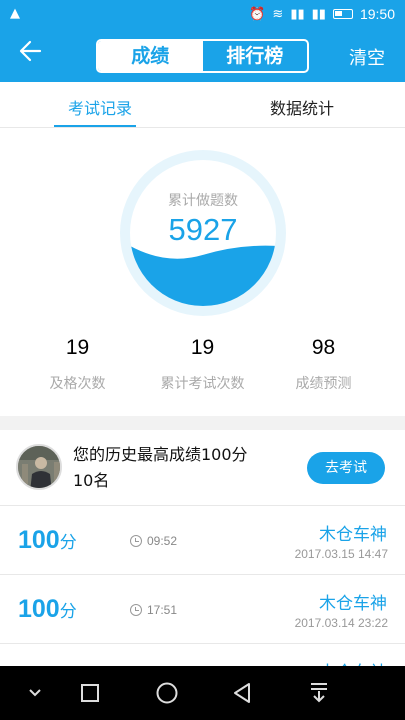 The image size is (405, 720). Describe the element at coordinates (323, 347) in the screenshot. I see `stat-value: 98` at that location.